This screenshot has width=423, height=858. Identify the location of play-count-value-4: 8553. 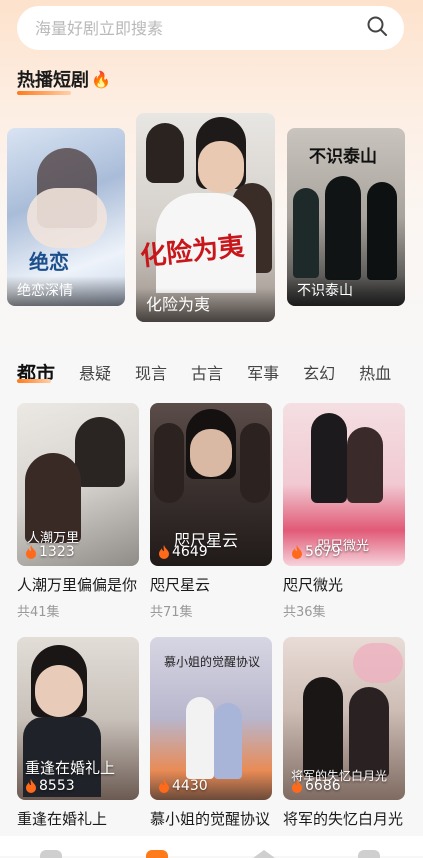
(57, 786).